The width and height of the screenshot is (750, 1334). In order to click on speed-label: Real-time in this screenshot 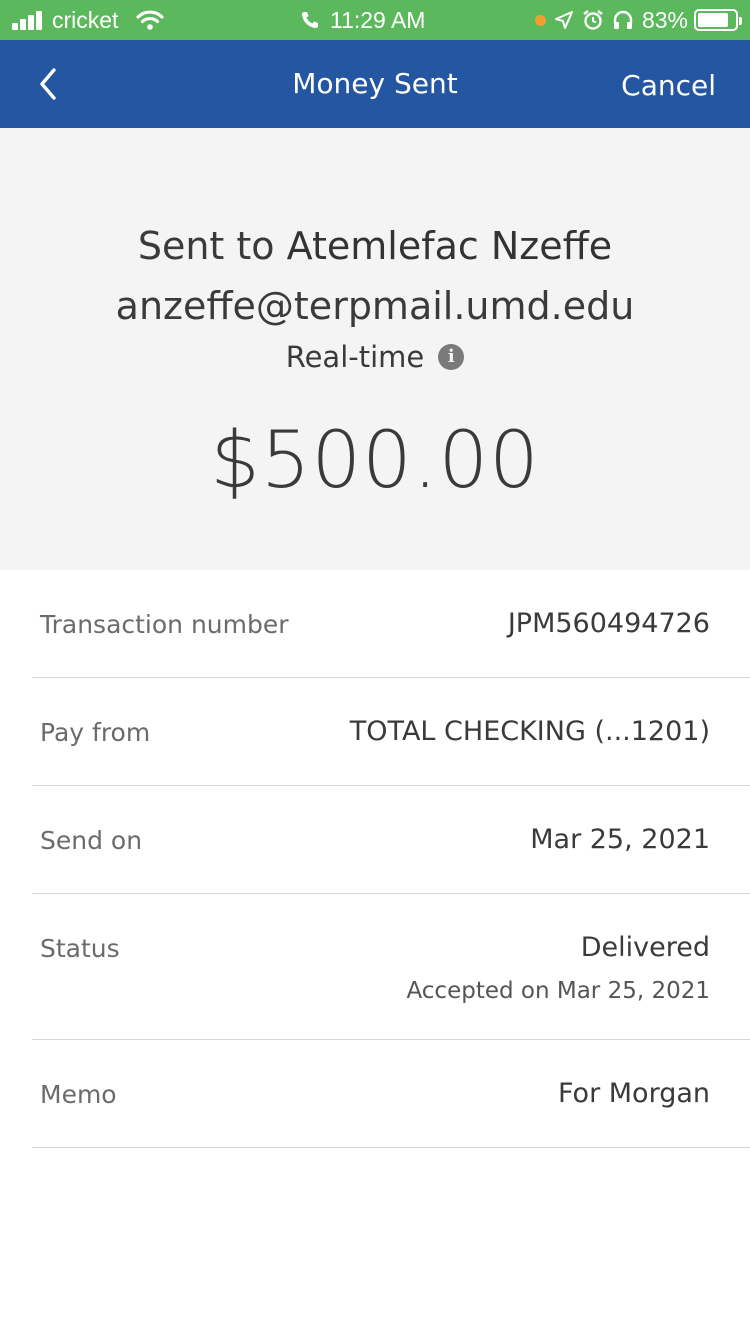, I will do `click(355, 357)`.